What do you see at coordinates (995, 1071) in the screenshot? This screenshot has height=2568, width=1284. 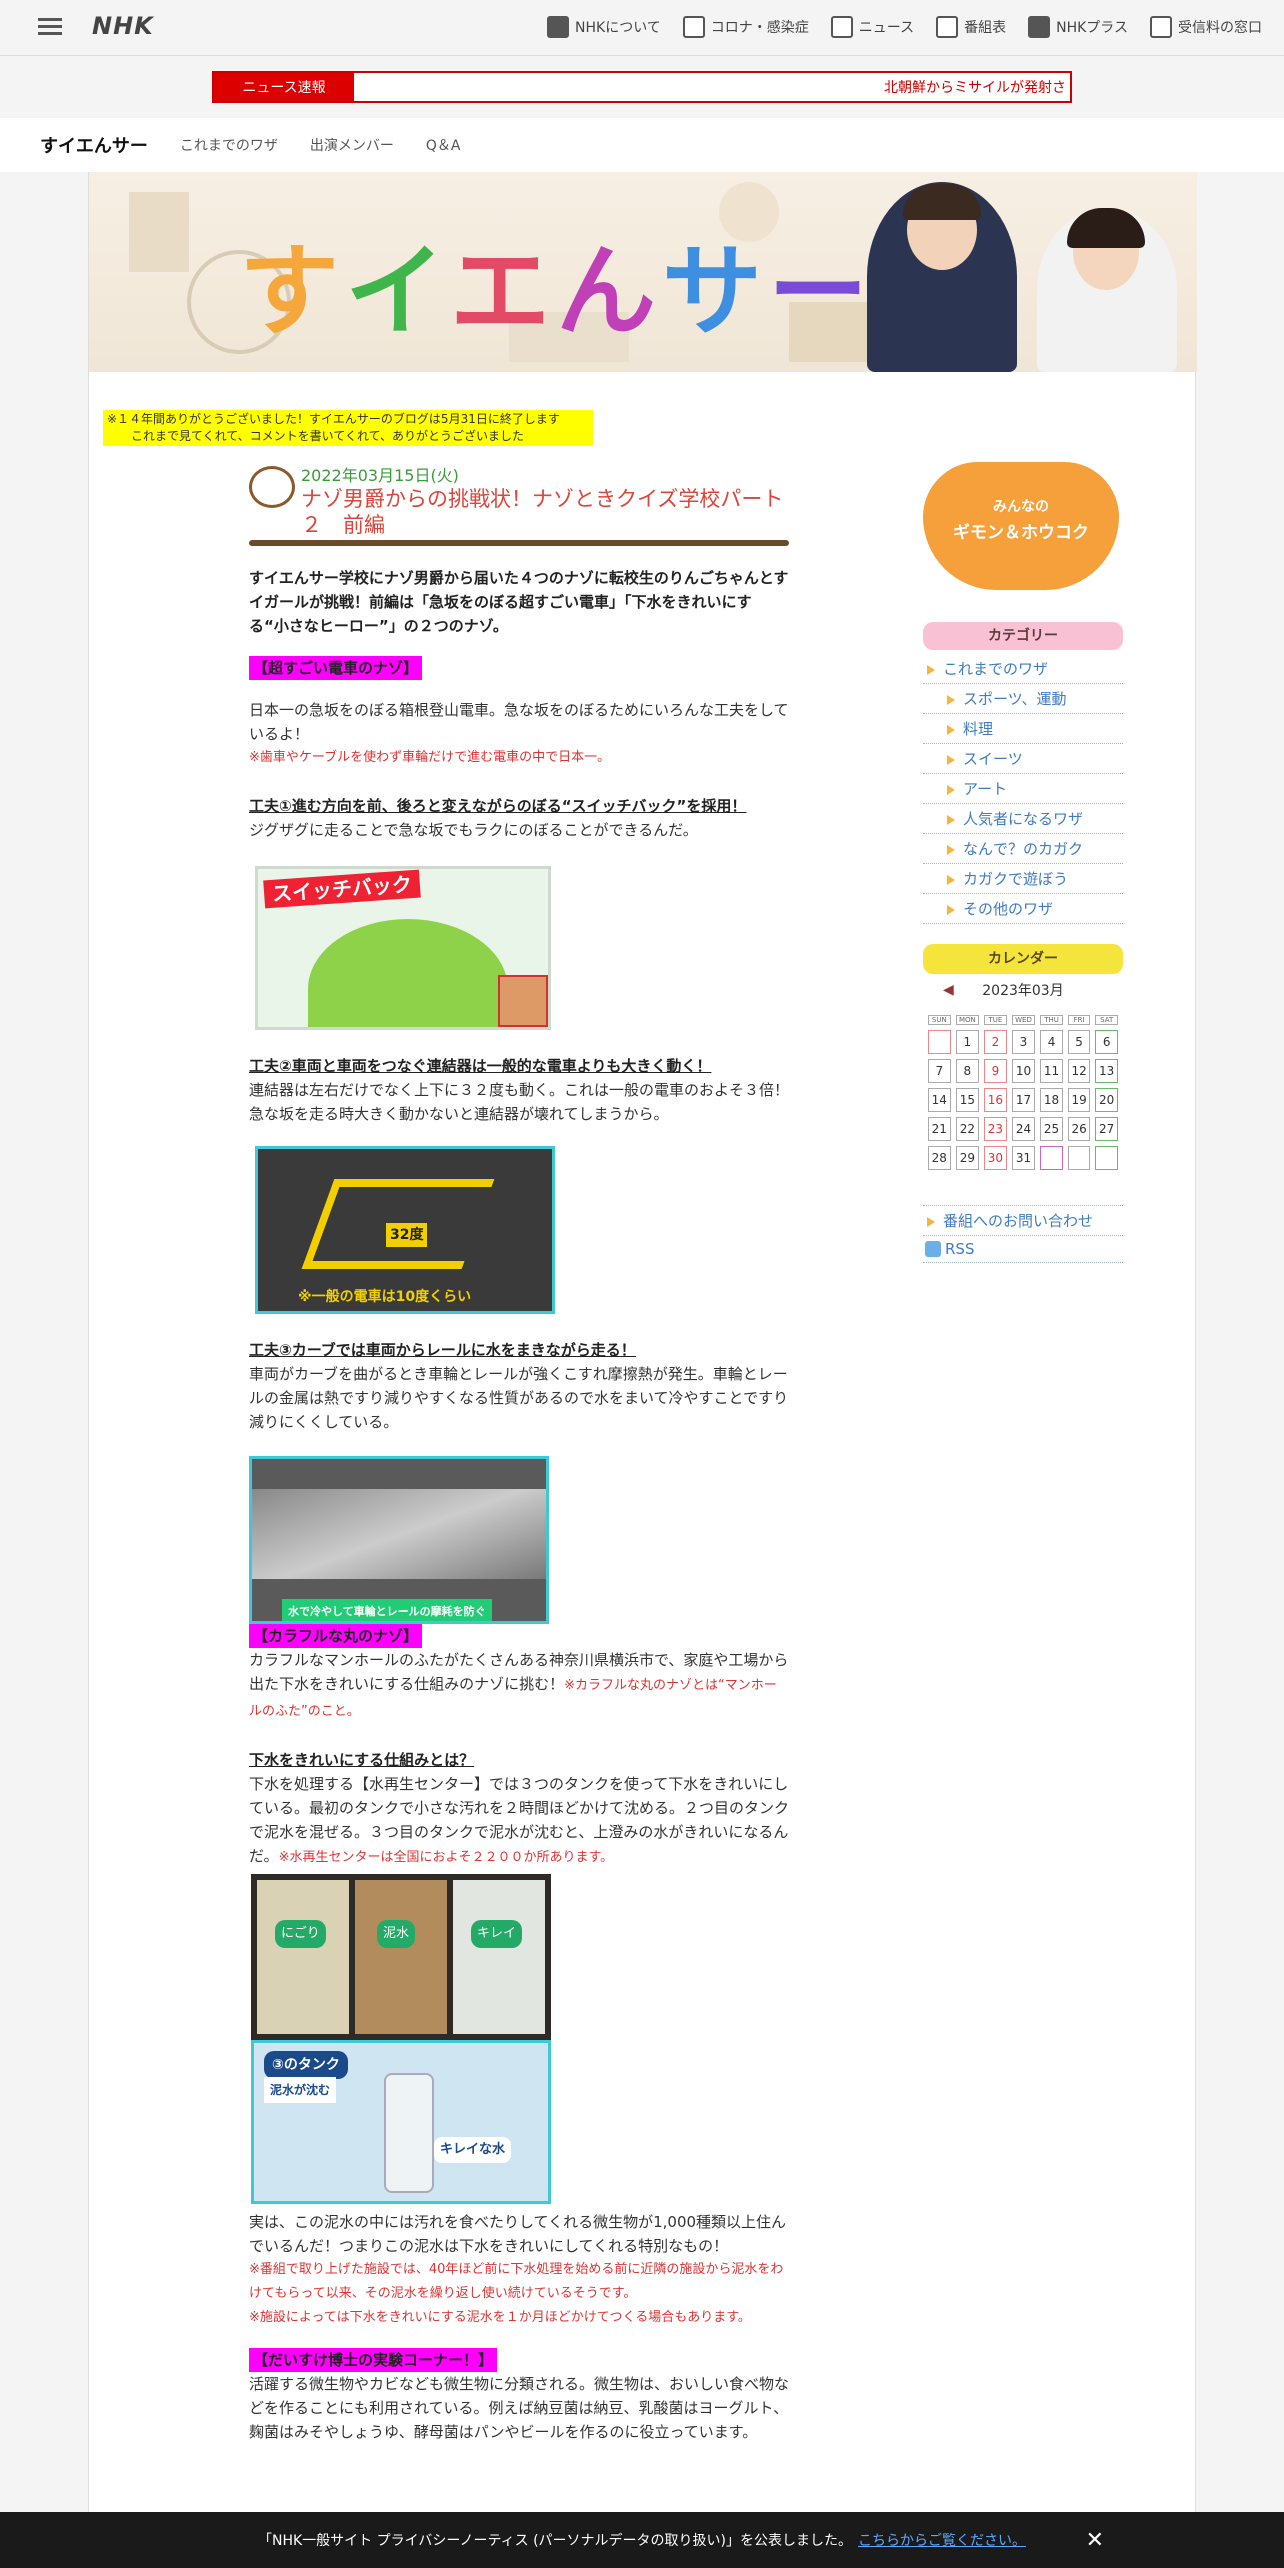 I see `calendar-day: 9` at bounding box center [995, 1071].